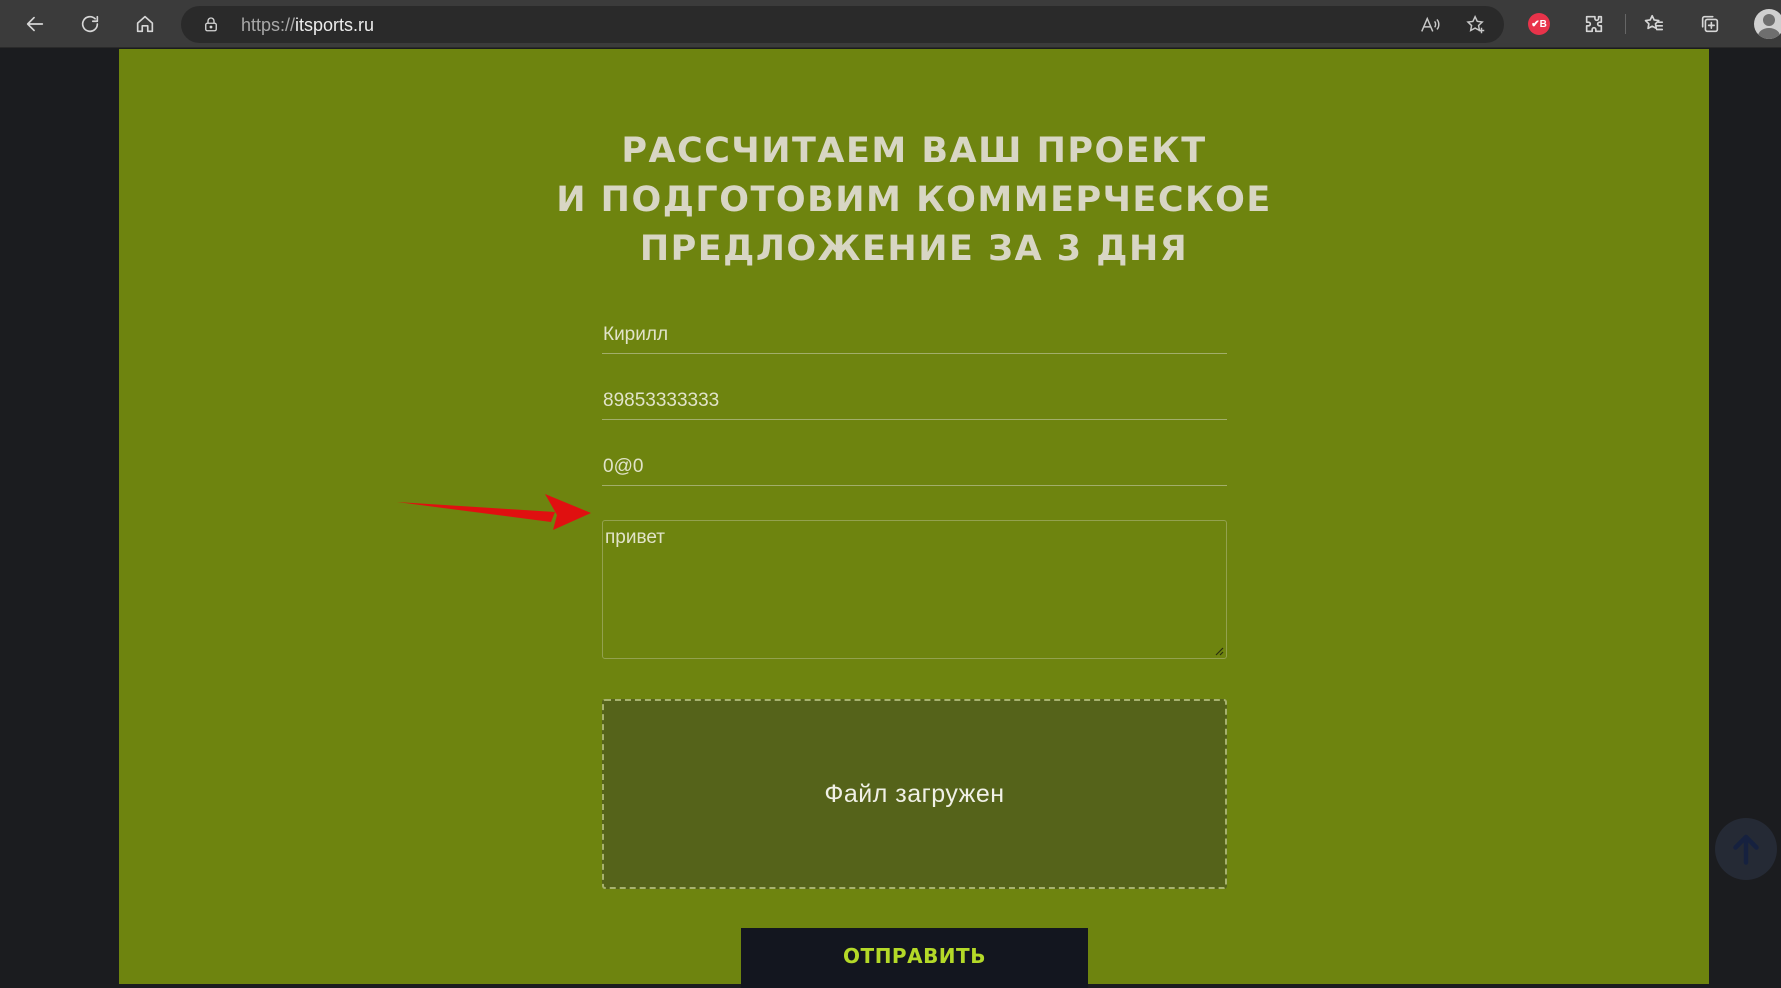  Describe the element at coordinates (1625, 24) in the screenshot. I see `toolbar-separator` at that location.